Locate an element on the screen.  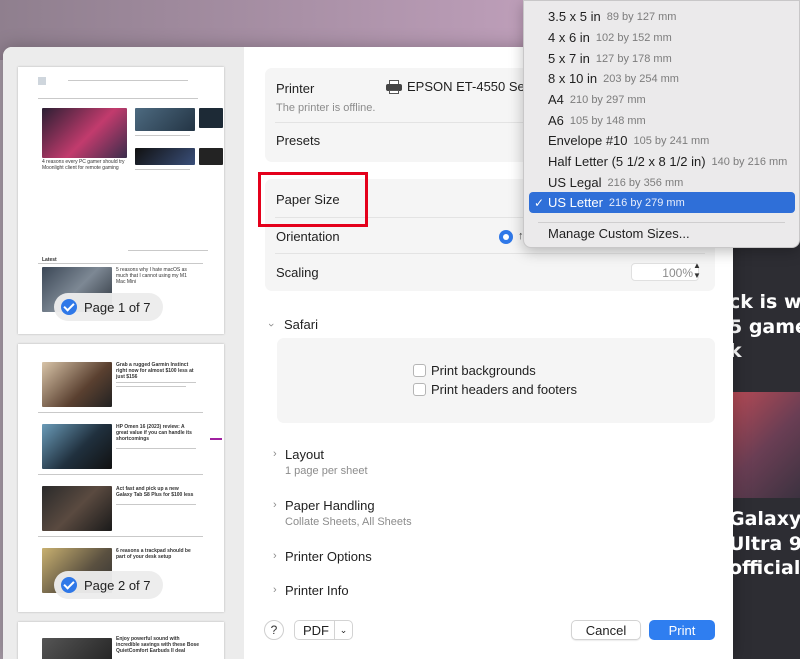
paper-handling-summary: Collate Sheets, All Sheets is located at coordinates (348, 522).